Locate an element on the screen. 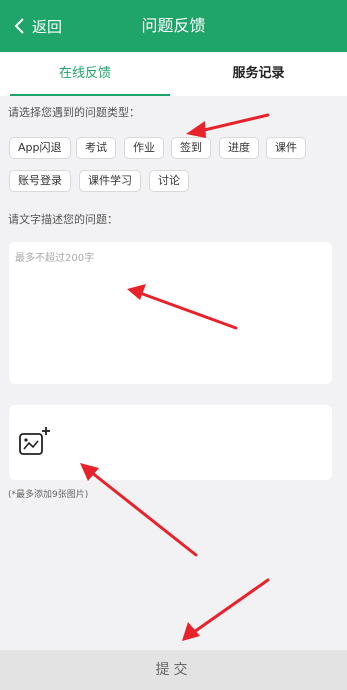  add-image-icon is located at coordinates (35, 442).